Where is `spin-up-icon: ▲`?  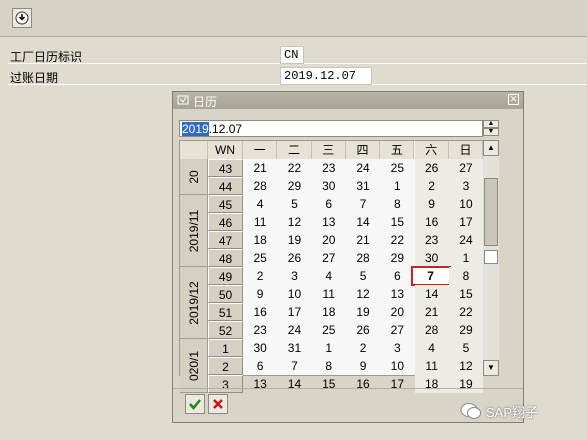 spin-up-icon: ▲ is located at coordinates (491, 124).